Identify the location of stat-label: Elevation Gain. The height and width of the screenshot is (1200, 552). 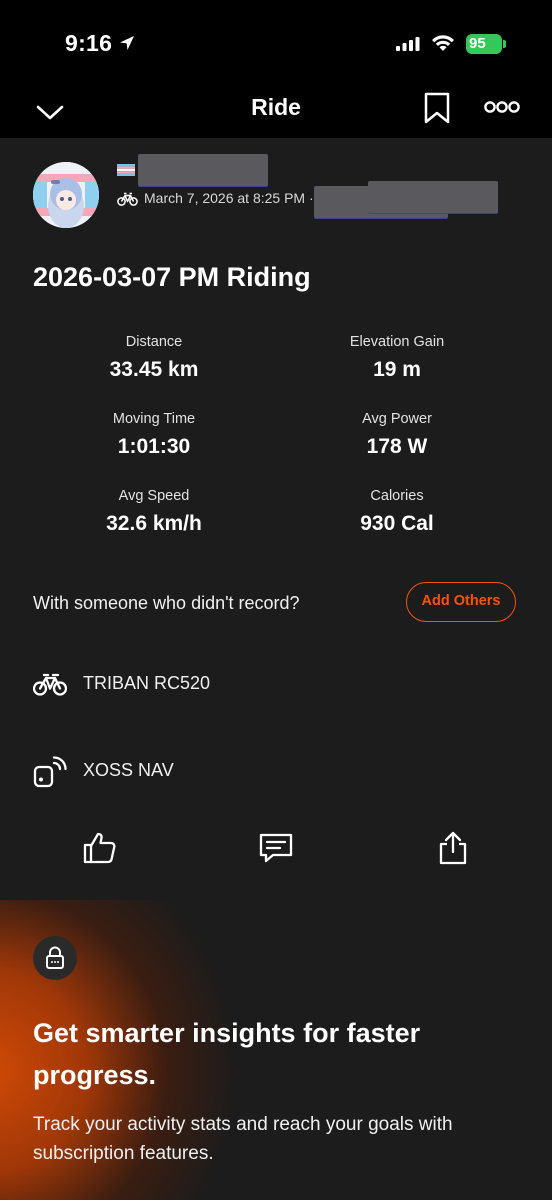
(397, 342).